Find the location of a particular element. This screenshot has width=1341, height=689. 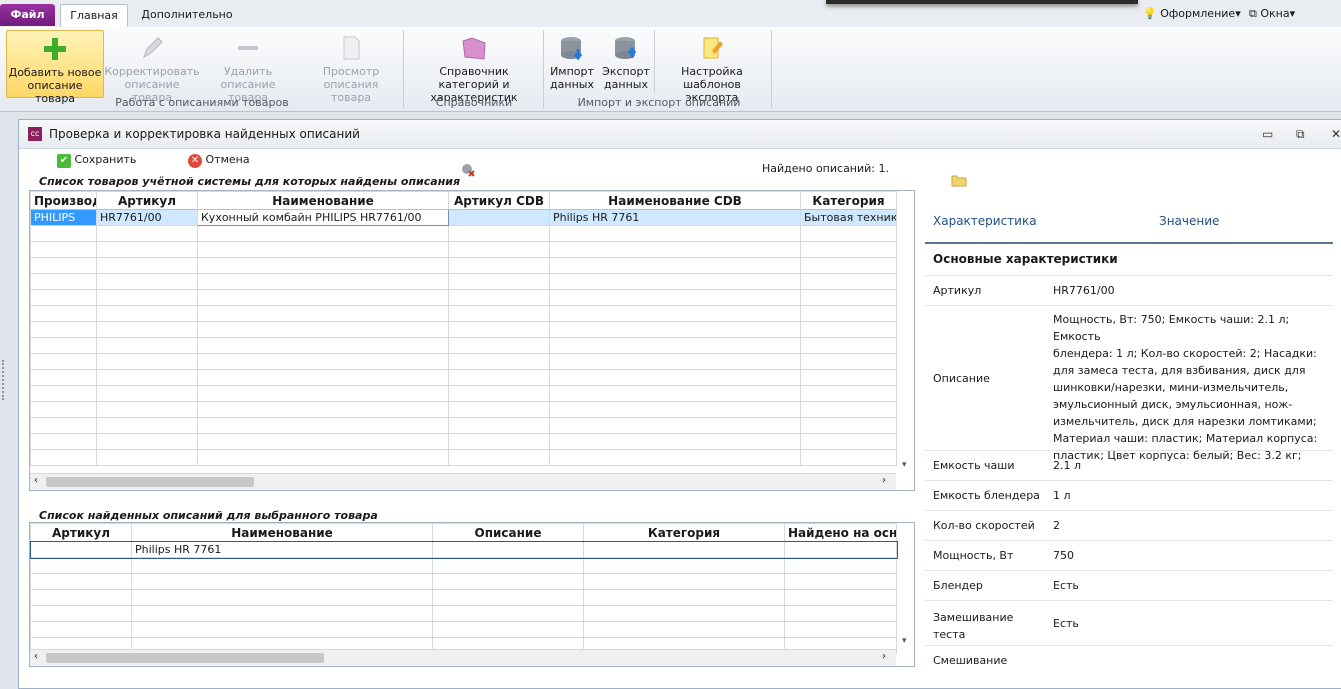

edit-description-button: Корректировать описание товара is located at coordinates (152, 67).